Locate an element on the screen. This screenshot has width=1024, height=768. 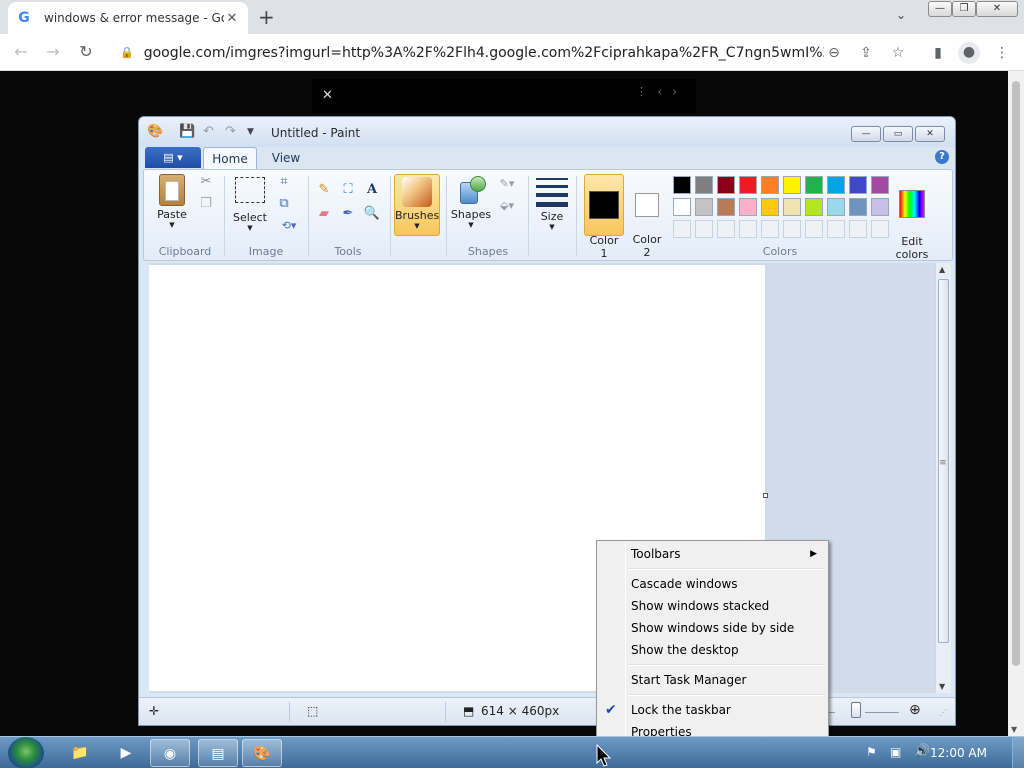
brushes-button: Brushes ▼ is located at coordinates (417, 205).